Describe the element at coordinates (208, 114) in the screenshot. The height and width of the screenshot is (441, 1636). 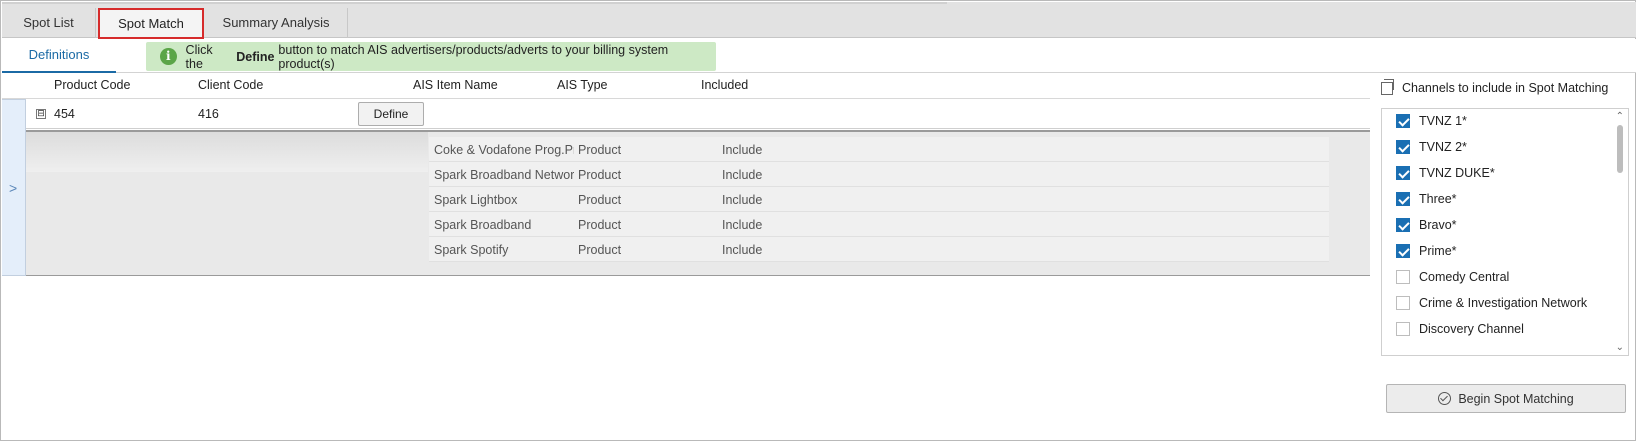
I see `cell-client-code: 416` at that location.